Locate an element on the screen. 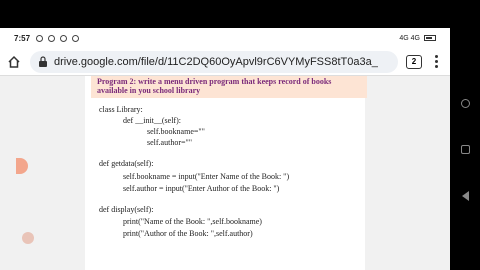 The width and height of the screenshot is (480, 270). code-line: self.author="" is located at coordinates (170, 142).